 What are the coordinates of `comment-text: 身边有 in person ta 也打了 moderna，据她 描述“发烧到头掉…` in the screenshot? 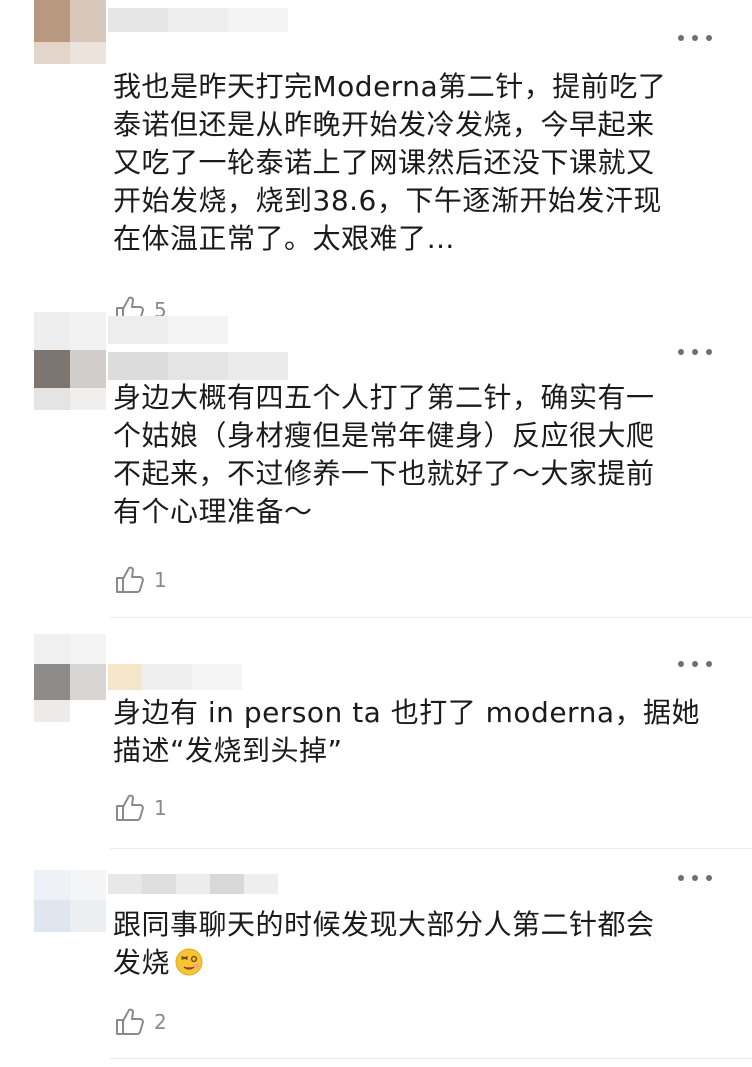 It's located at (406, 731).